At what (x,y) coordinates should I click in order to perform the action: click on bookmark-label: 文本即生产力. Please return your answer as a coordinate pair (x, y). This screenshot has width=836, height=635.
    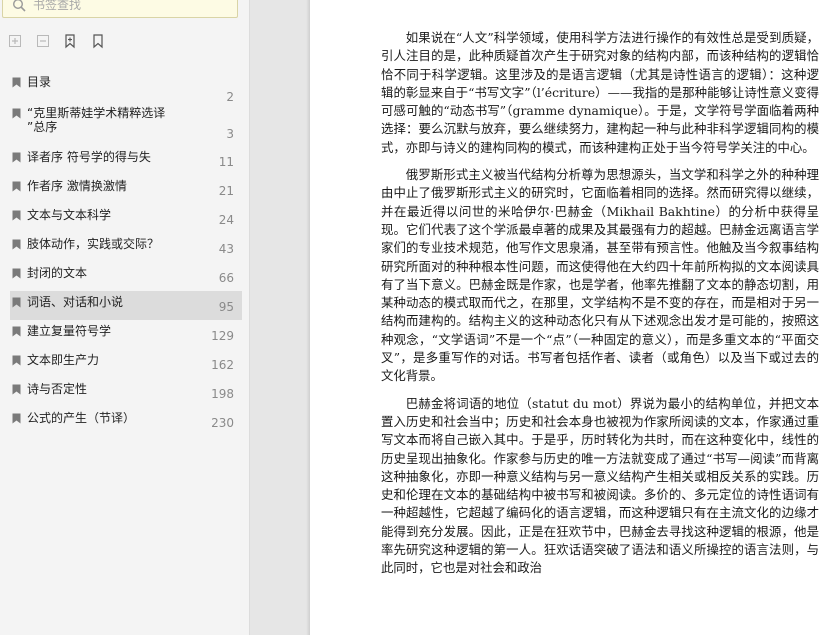
    Looking at the image, I should click on (63, 360).